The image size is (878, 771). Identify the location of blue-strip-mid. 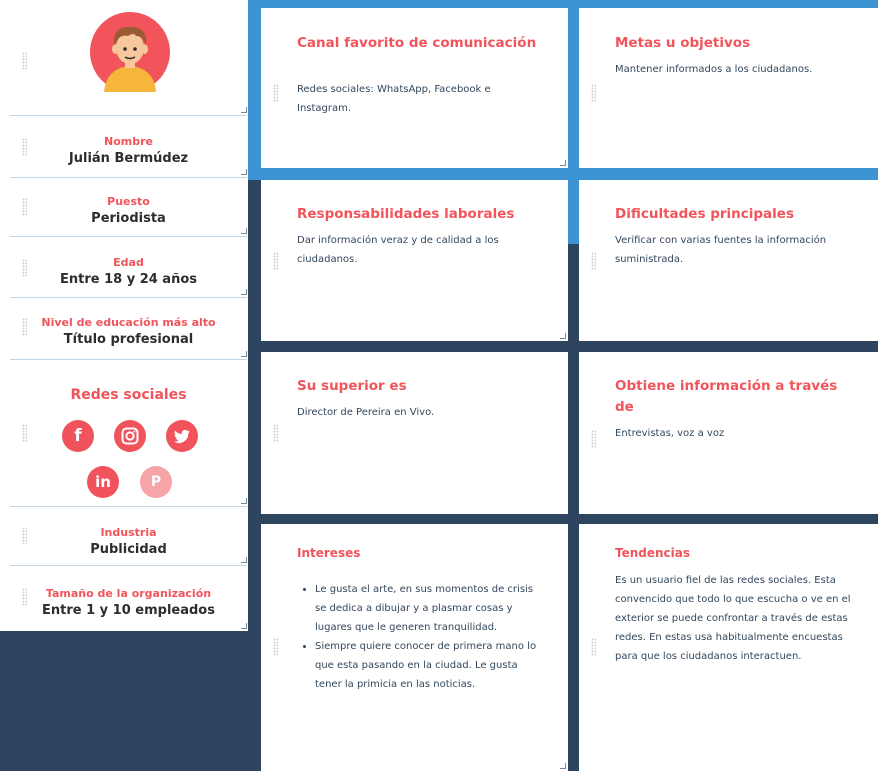
(573, 122).